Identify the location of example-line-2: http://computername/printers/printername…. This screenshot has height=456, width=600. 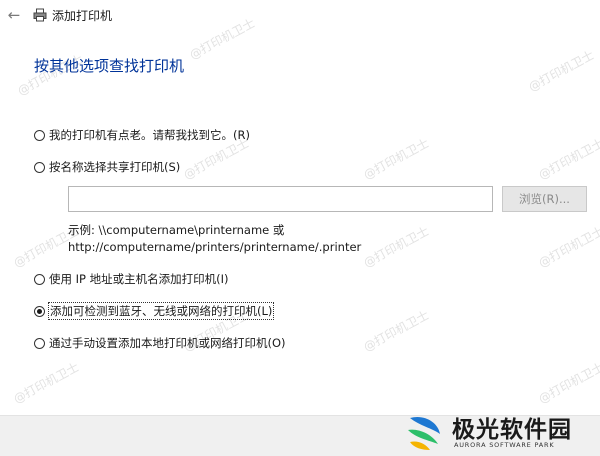
(215, 247).